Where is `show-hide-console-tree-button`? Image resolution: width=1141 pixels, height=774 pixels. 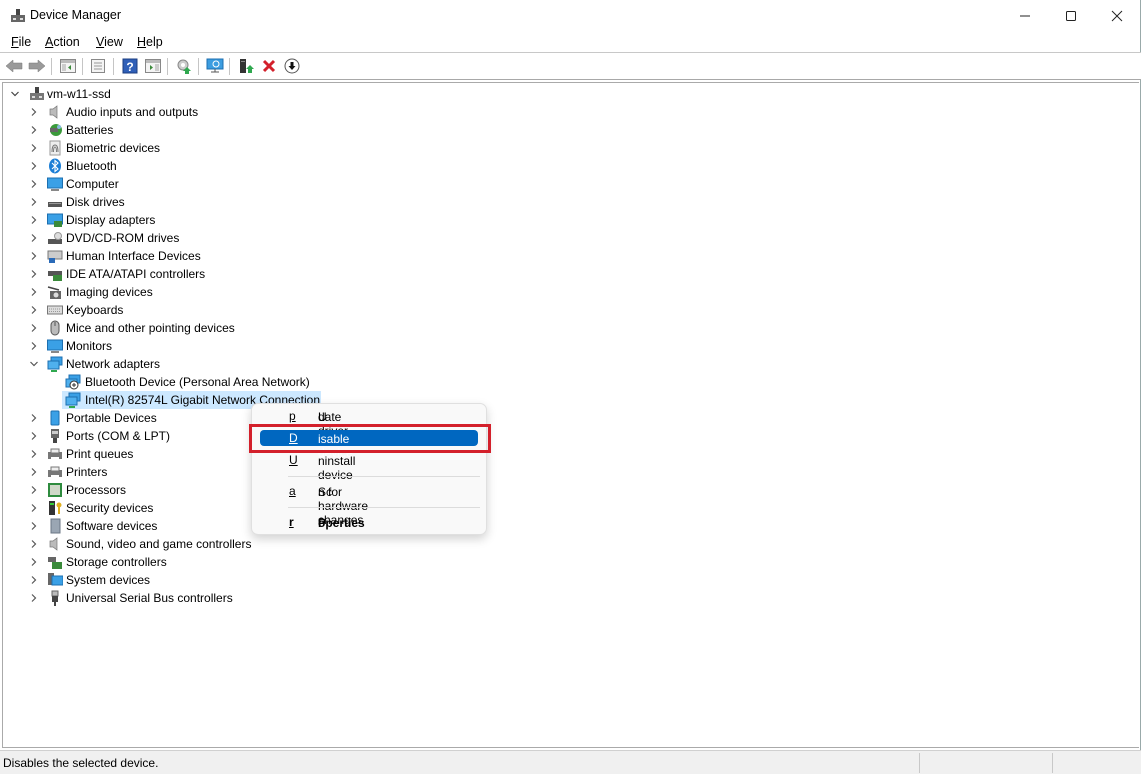
show-hide-console-tree-button is located at coordinates (68, 66).